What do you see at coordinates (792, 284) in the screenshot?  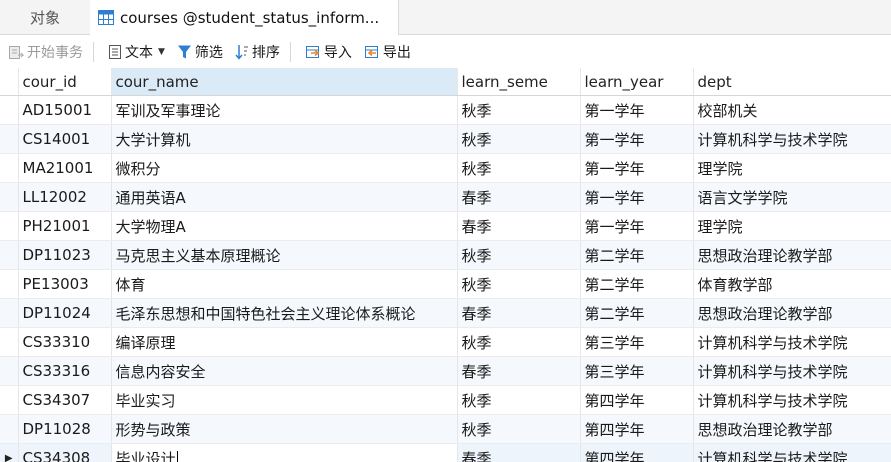 I see `cell-dept: 体育教学部` at bounding box center [792, 284].